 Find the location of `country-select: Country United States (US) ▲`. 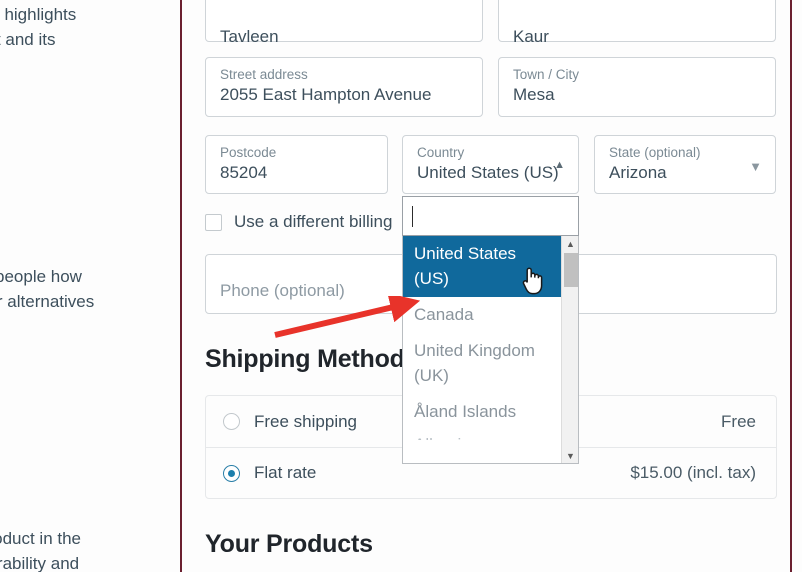

country-select: Country United States (US) ▲ is located at coordinates (490, 164).